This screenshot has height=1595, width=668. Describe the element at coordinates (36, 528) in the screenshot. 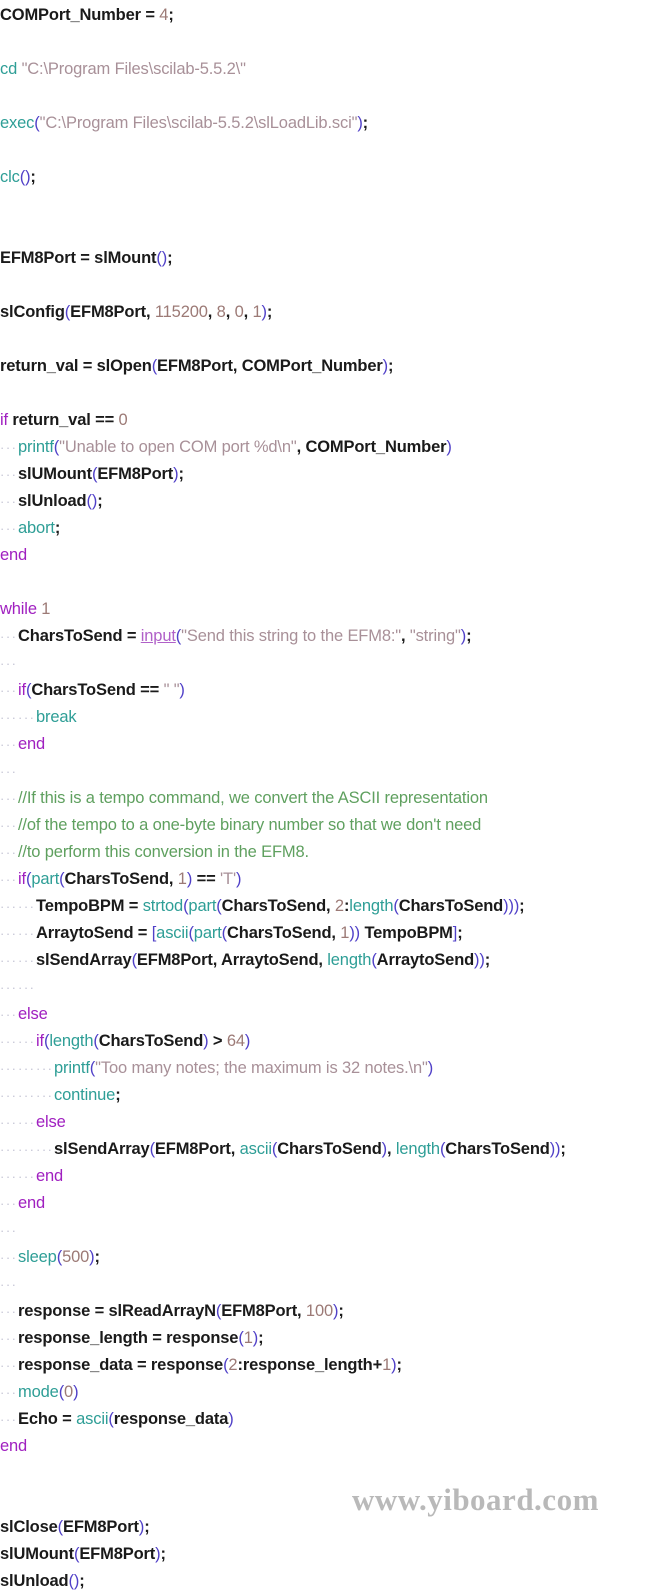

I see `code-token-fn: abort` at that location.